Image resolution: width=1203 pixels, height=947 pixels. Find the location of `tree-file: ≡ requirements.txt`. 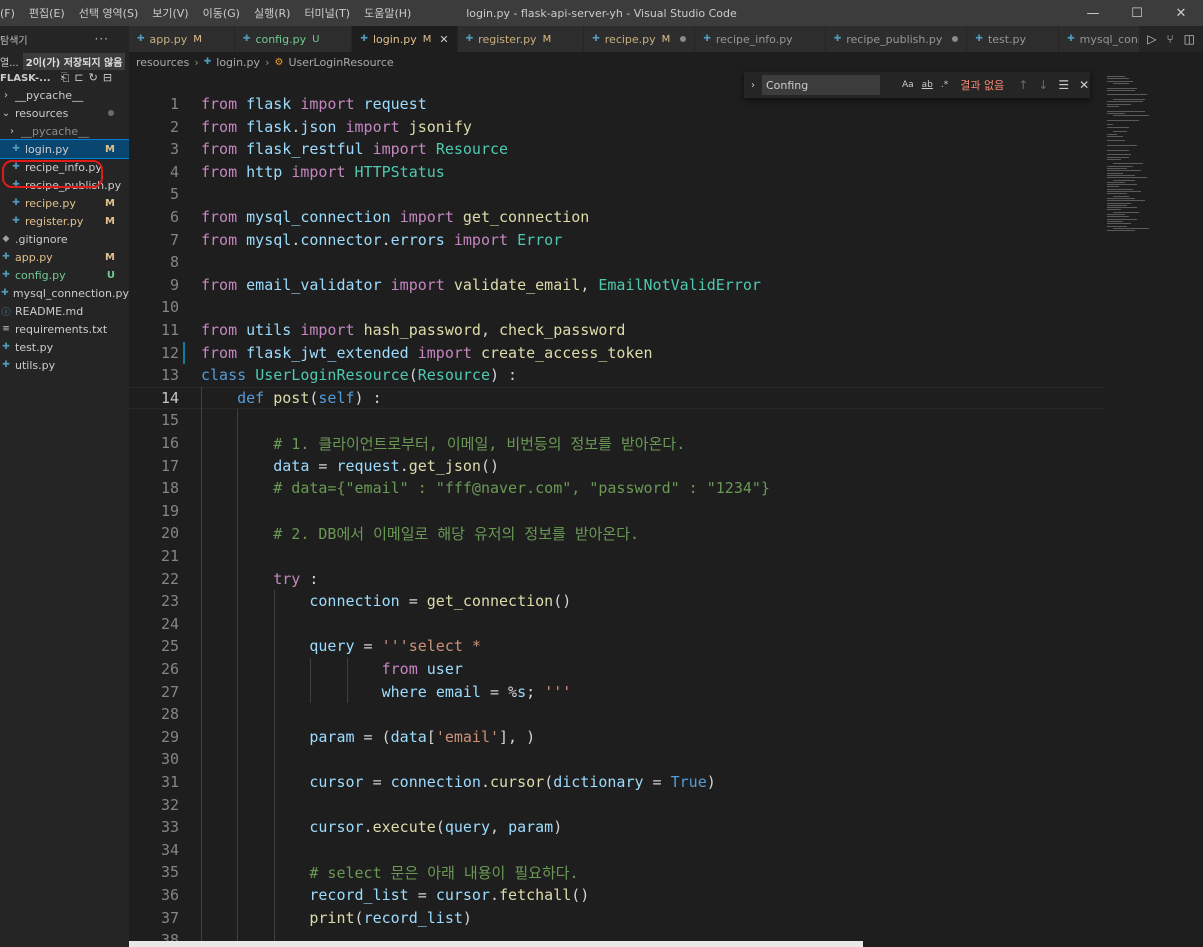

tree-file: ≡ requirements.txt is located at coordinates (64, 329).